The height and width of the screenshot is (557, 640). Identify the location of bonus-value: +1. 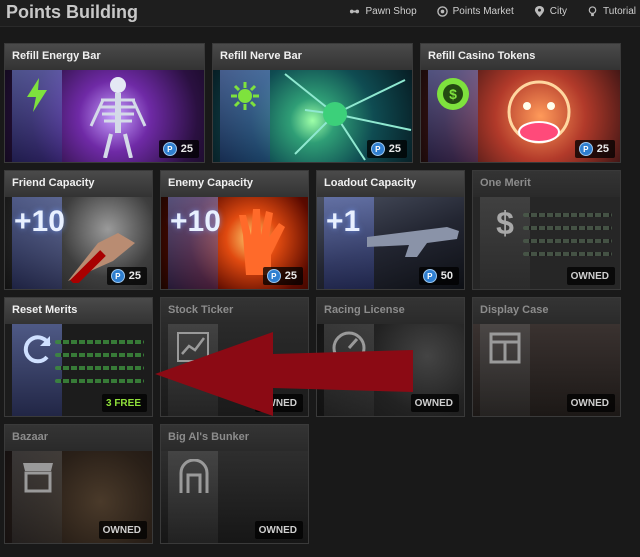
(343, 221).